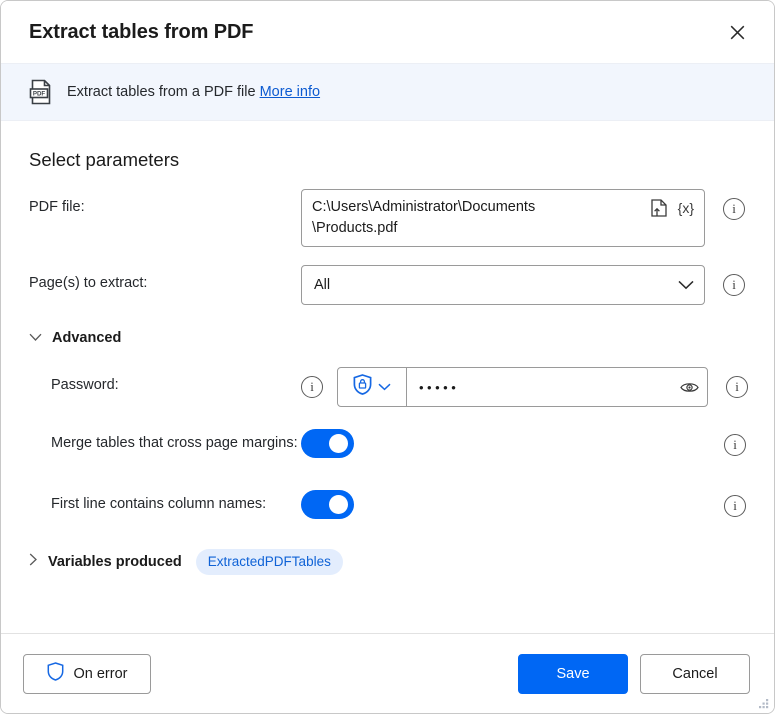 The width and height of the screenshot is (775, 714). What do you see at coordinates (174, 443) in the screenshot?
I see `merge-tables-label: Merge tables that cross page margins:` at bounding box center [174, 443].